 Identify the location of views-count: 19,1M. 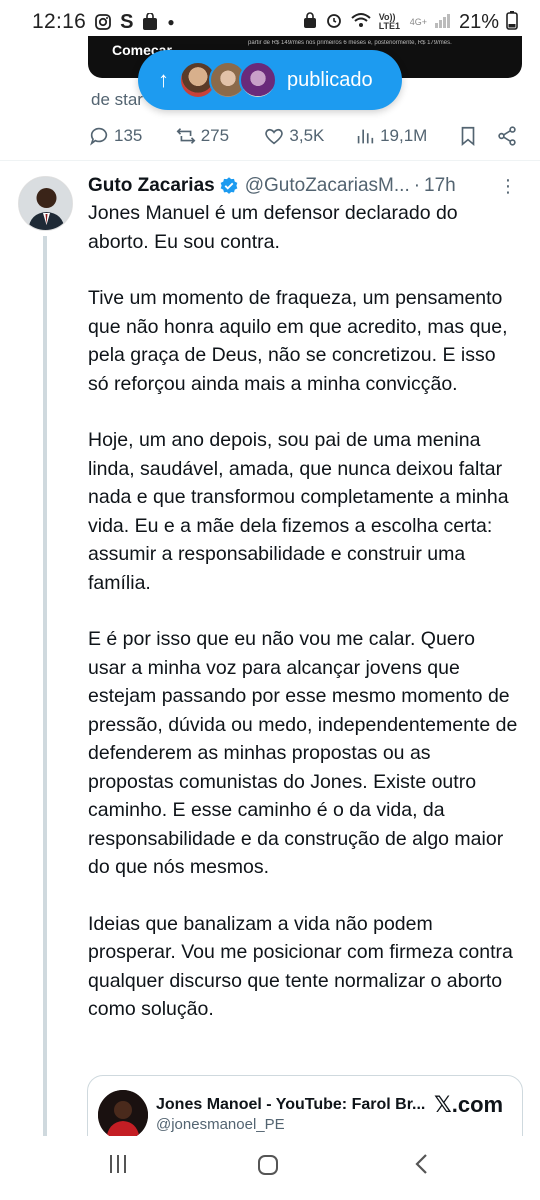
(404, 135).